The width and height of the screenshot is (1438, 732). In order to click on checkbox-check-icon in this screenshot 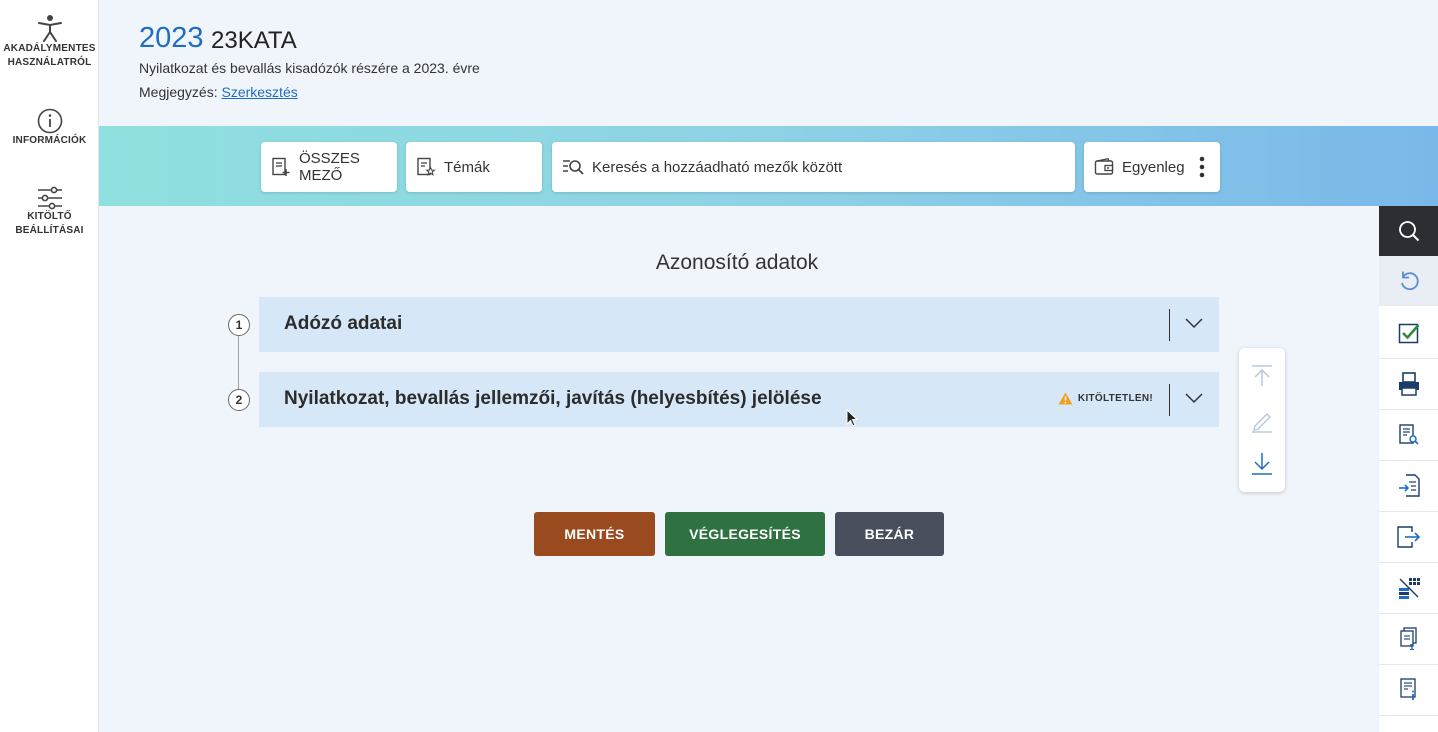, I will do `click(1408, 333)`.